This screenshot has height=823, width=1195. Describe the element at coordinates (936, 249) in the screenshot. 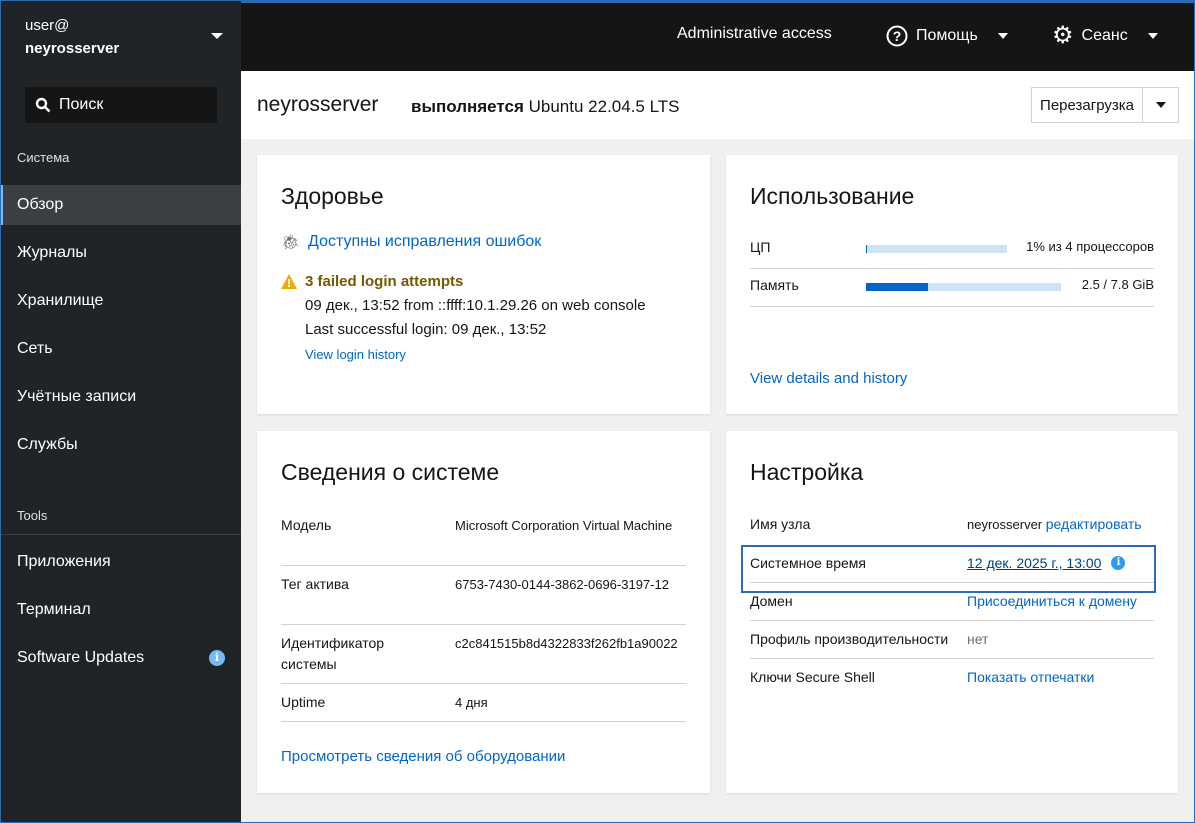

I see `cpu-progress-bar` at that location.